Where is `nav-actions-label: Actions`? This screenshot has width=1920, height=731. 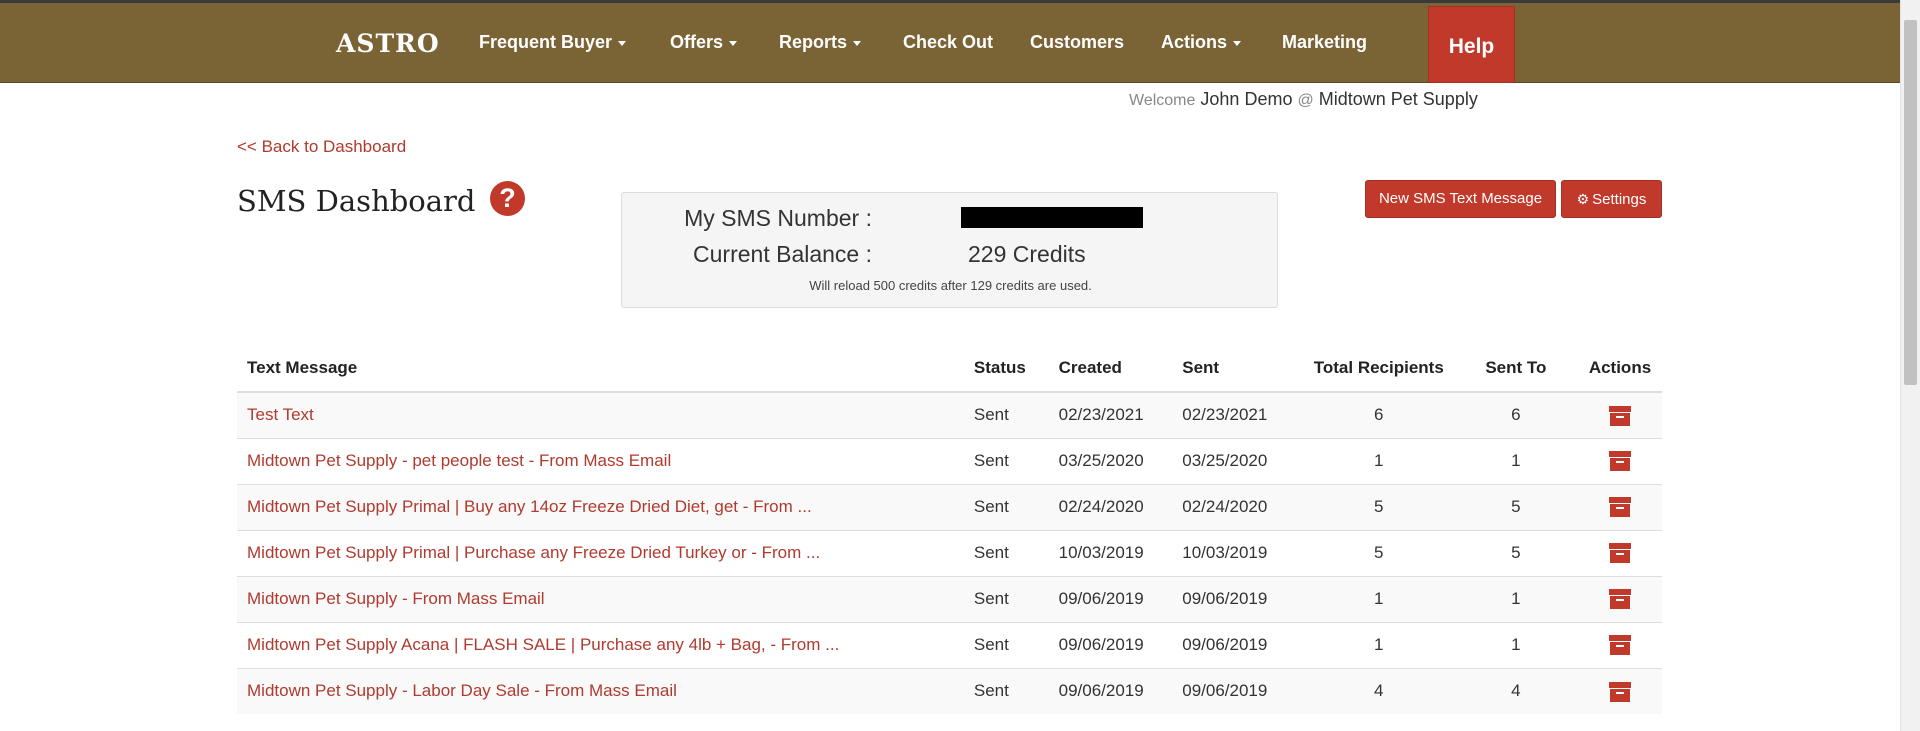 nav-actions-label: Actions is located at coordinates (1194, 42).